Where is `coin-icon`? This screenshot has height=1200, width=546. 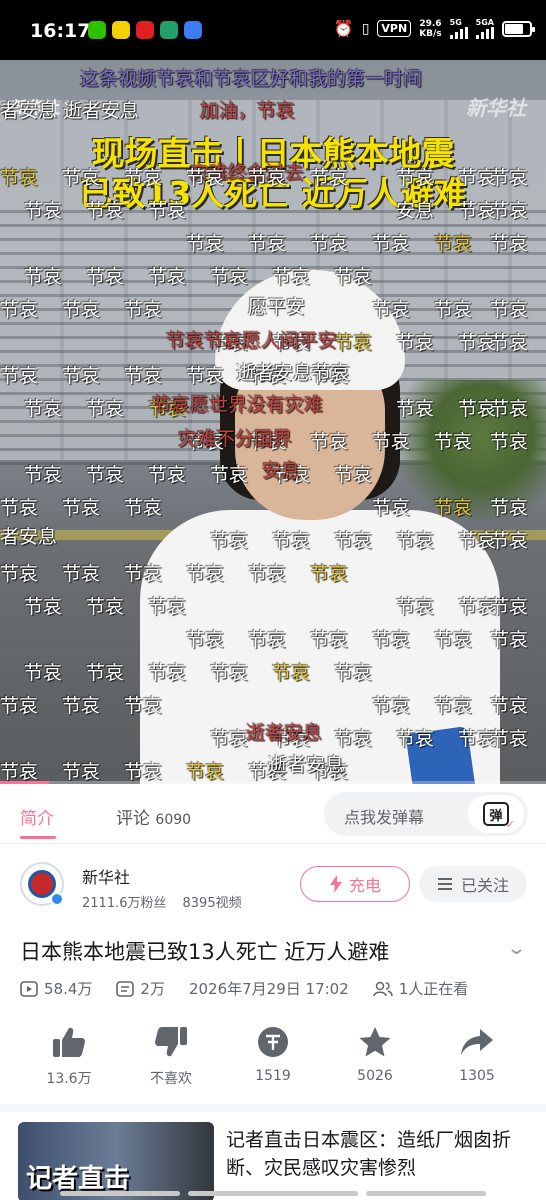
coin-icon is located at coordinates (273, 1042).